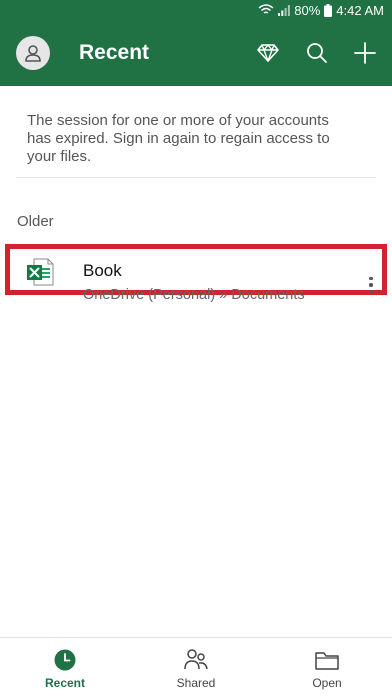  I want to click on nav-open-label: Open, so click(327, 683).